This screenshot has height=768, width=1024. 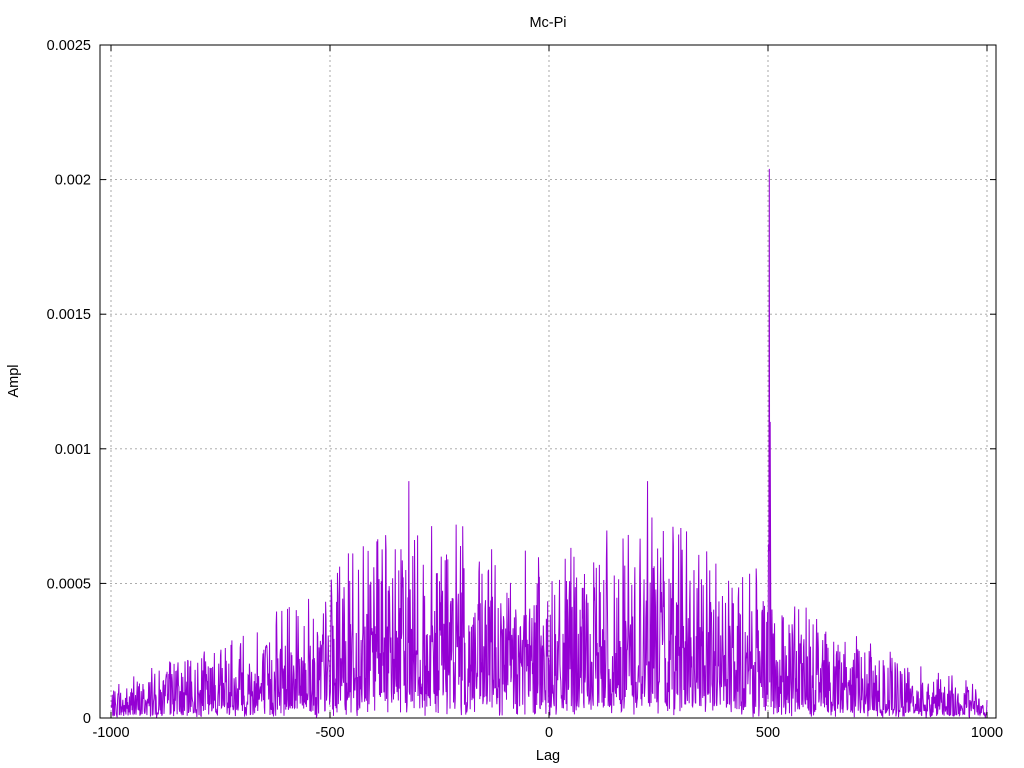 I want to click on x-axis-label: Lag, so click(x=548, y=756).